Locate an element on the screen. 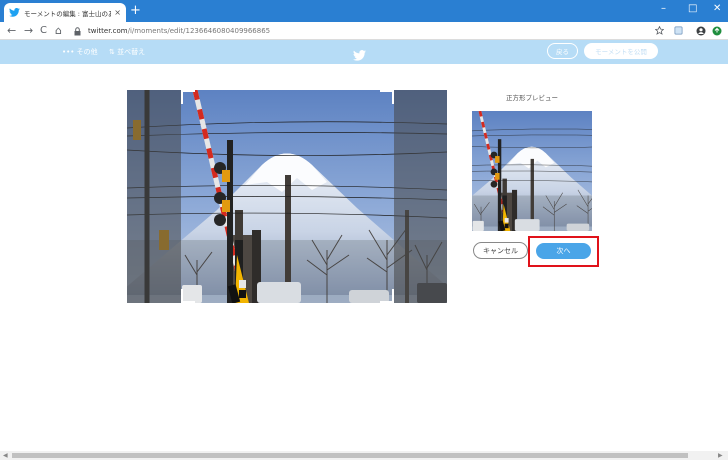  square-preview-image is located at coordinates (532, 171).